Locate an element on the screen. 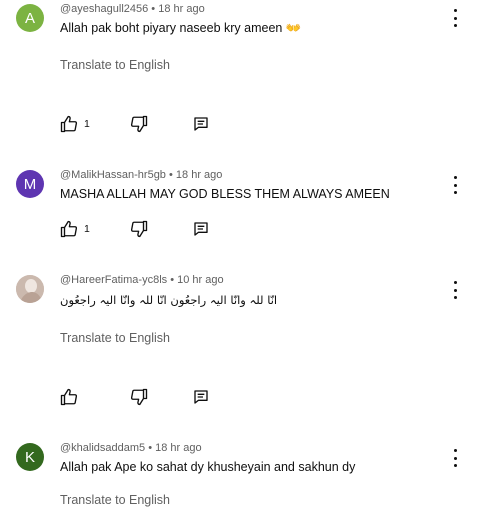 Image resolution: width=484 pixels, height=507 pixels. author-name: @MalikHassan-hr5gb is located at coordinates (113, 175).